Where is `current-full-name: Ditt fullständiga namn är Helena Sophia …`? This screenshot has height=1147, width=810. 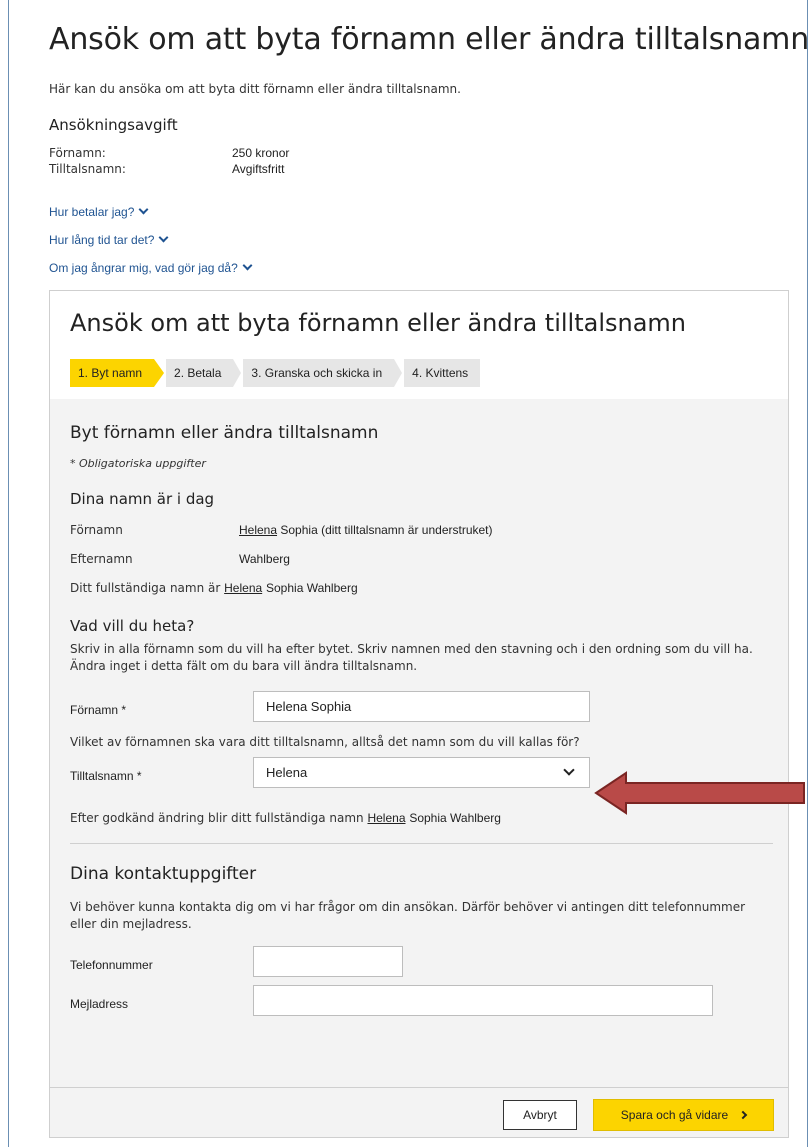
current-full-name: Ditt fullständiga namn är Helena Sophia … is located at coordinates (214, 588).